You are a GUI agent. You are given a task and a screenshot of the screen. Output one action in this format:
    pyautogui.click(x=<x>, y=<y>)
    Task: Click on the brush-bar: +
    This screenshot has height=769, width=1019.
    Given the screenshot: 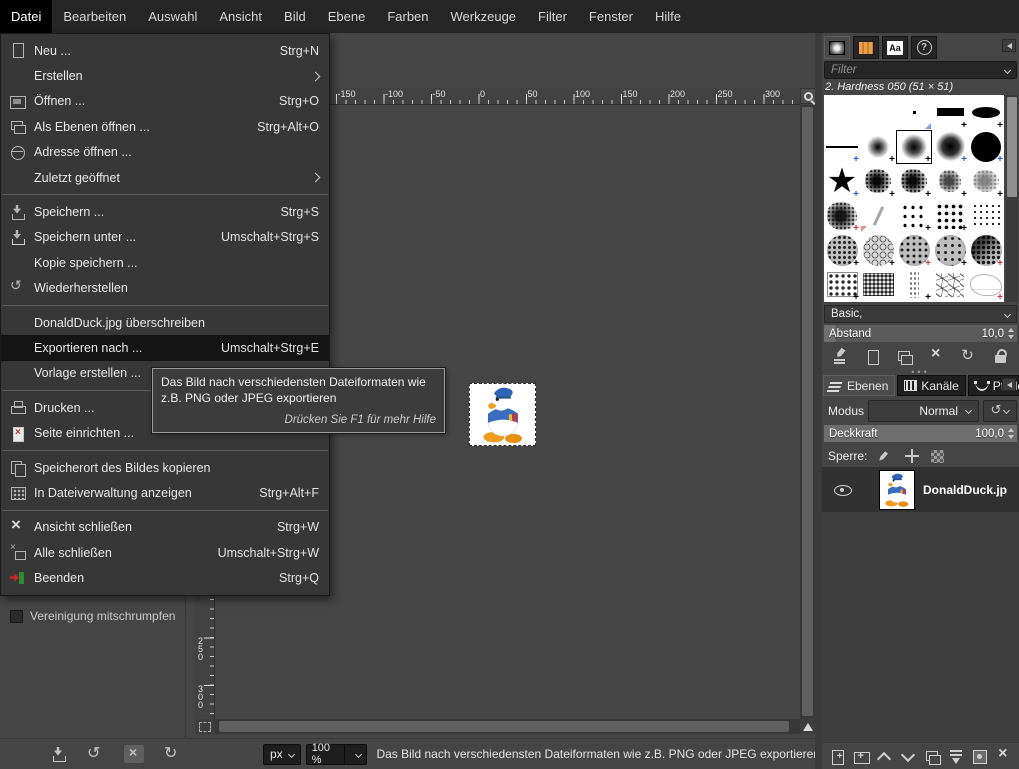 What is the action you would take?
    pyautogui.click(x=950, y=112)
    